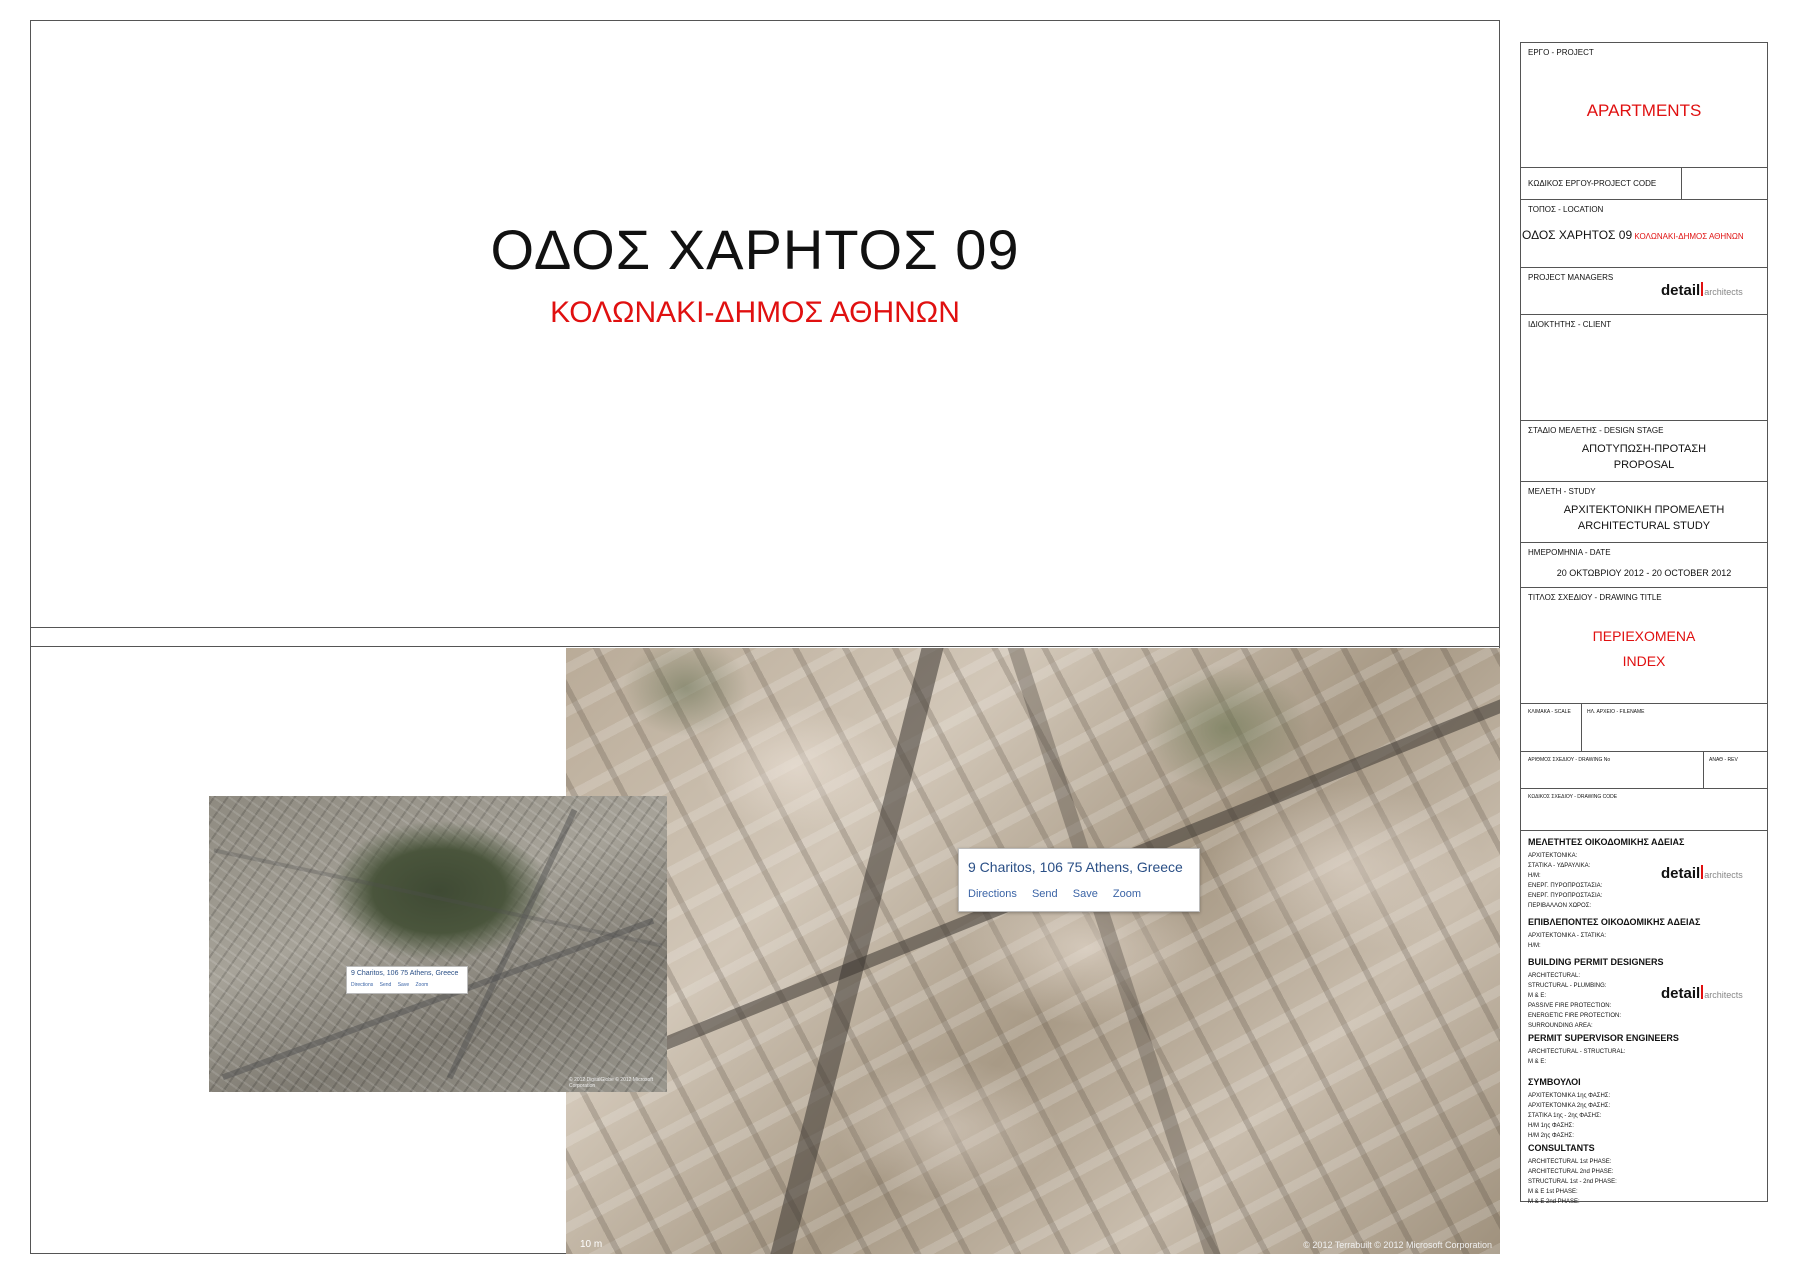 The image size is (1820, 1274). Describe the element at coordinates (1644, 770) in the screenshot. I see `drawing-no-row: ΑΡΙΘΜΟΣ ΣΧΕΔΙΟΥ - DRAWING No ΑΝΑΘ - REV` at that location.